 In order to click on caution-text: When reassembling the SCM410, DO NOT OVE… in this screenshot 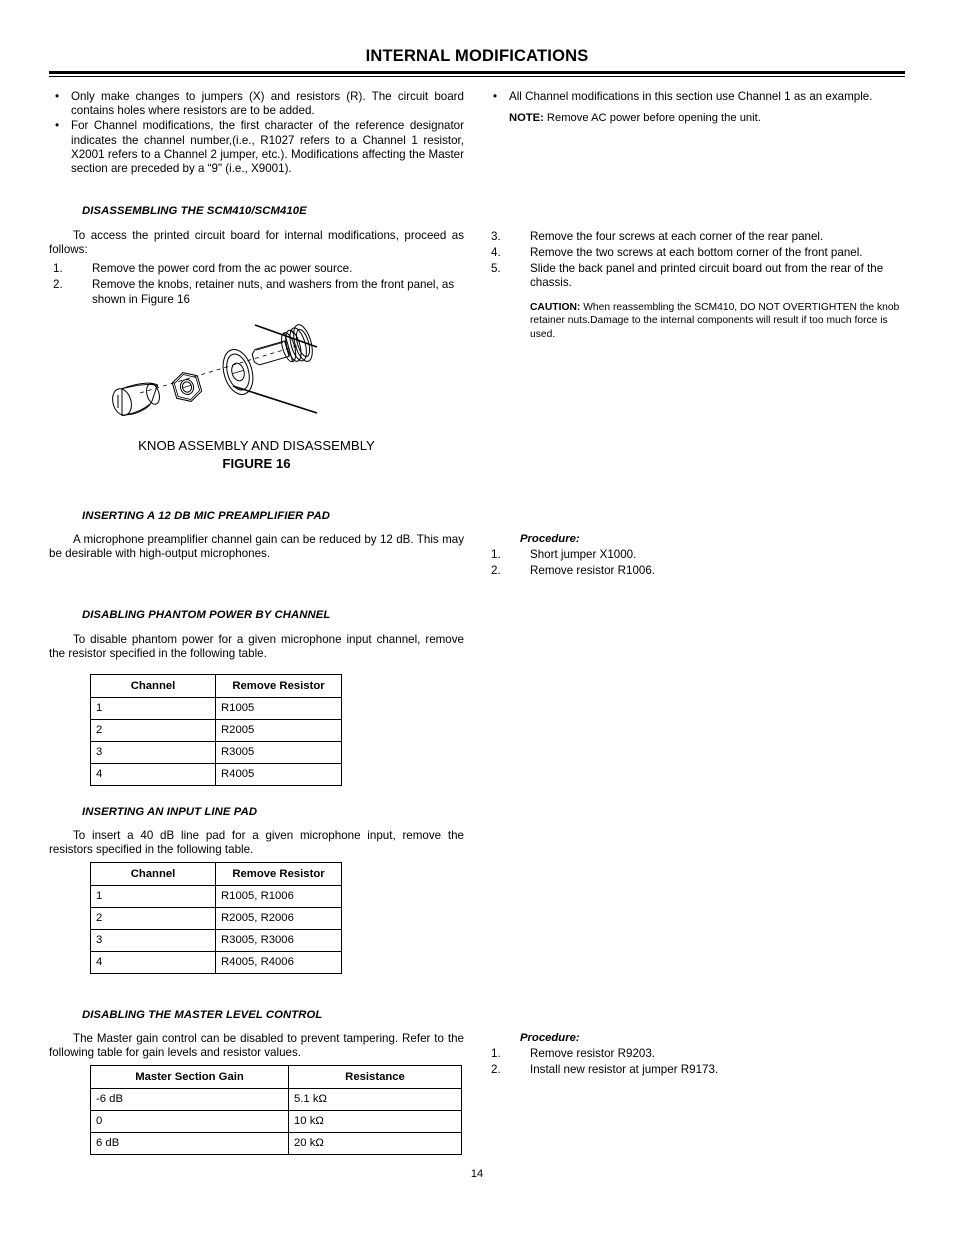, I will do `click(715, 321)`.